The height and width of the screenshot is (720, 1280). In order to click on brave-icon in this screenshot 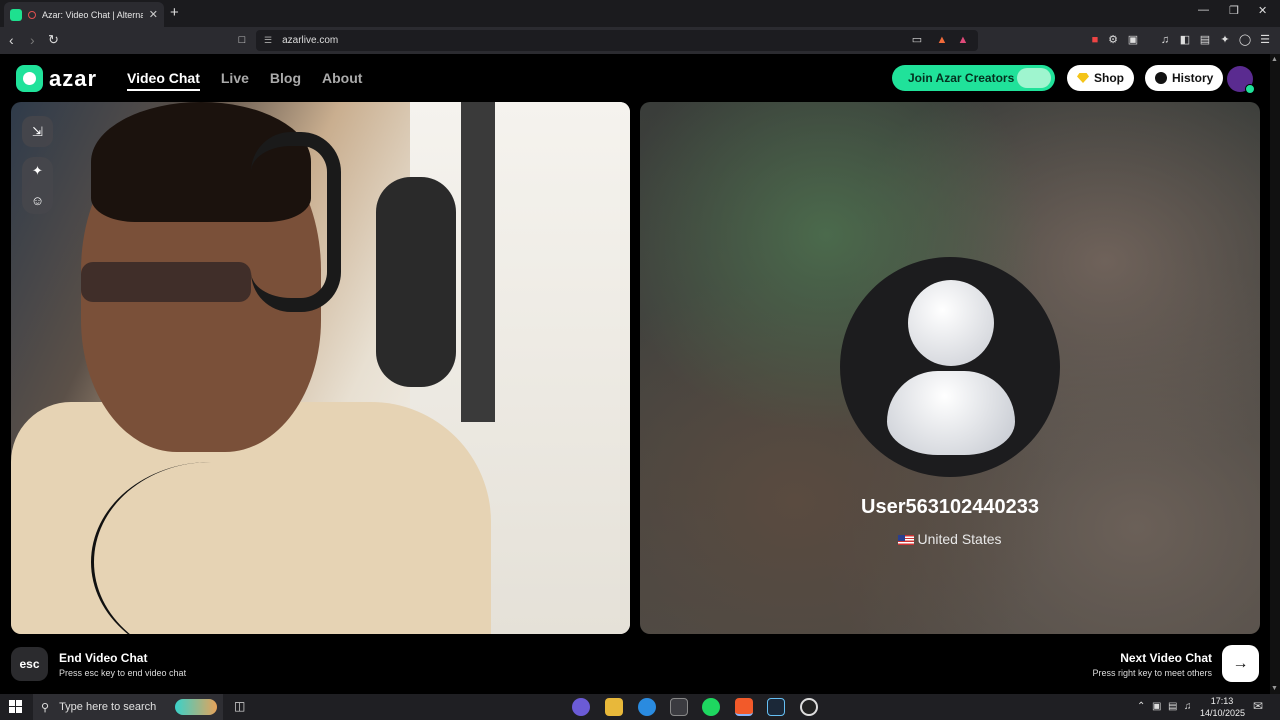, I will do `click(744, 707)`.